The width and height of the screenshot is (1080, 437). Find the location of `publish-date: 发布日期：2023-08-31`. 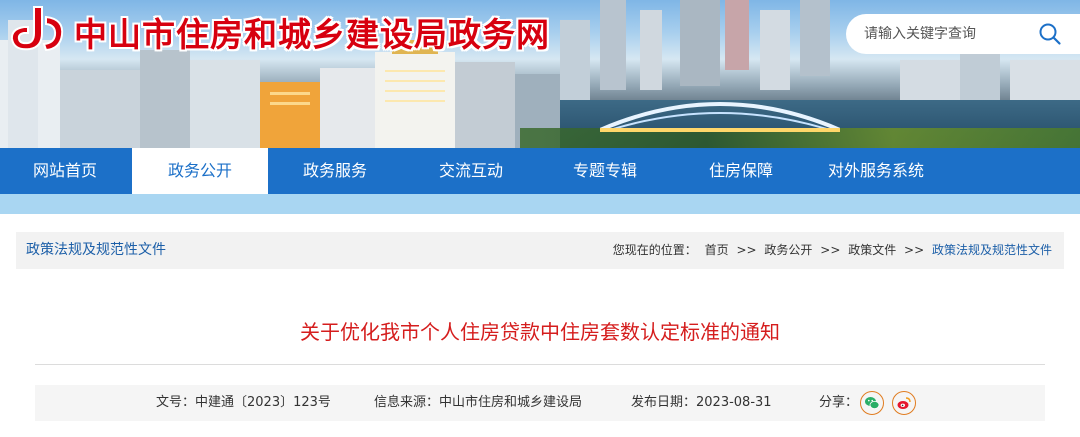

publish-date: 发布日期：2023-08-31 is located at coordinates (701, 403).